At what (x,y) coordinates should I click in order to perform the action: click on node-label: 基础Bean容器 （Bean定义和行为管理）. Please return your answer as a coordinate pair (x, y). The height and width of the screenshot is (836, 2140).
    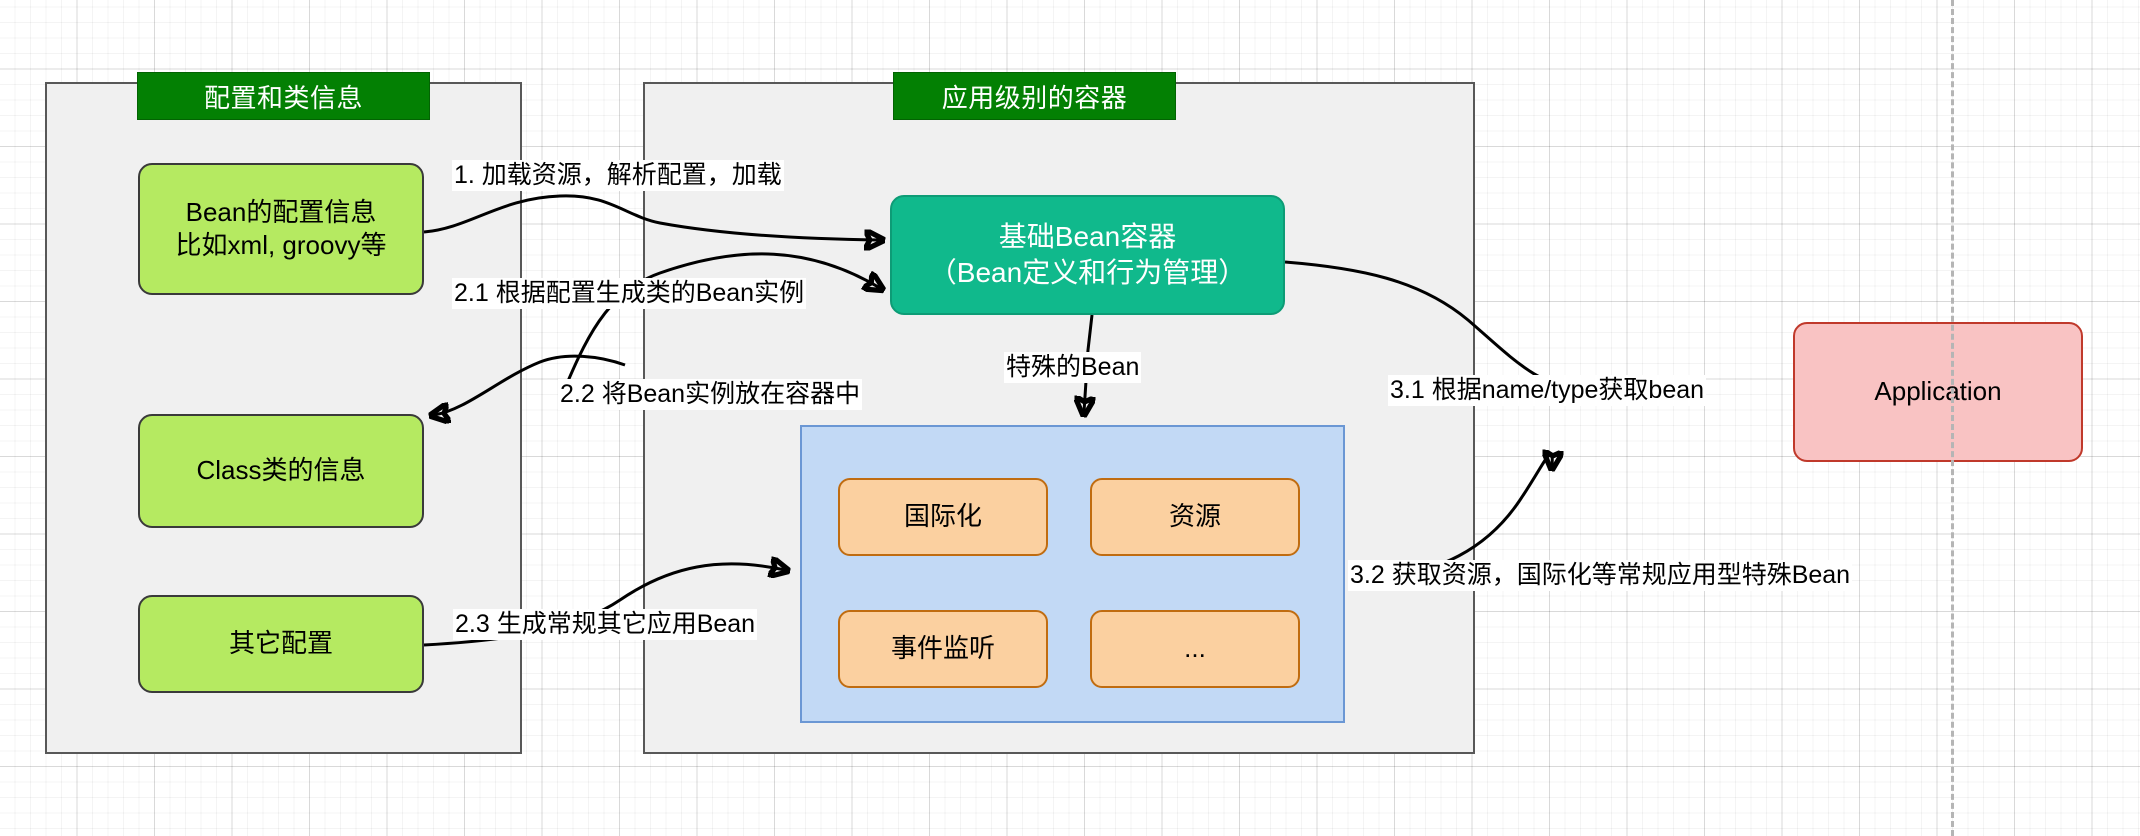
    Looking at the image, I should click on (1087, 254).